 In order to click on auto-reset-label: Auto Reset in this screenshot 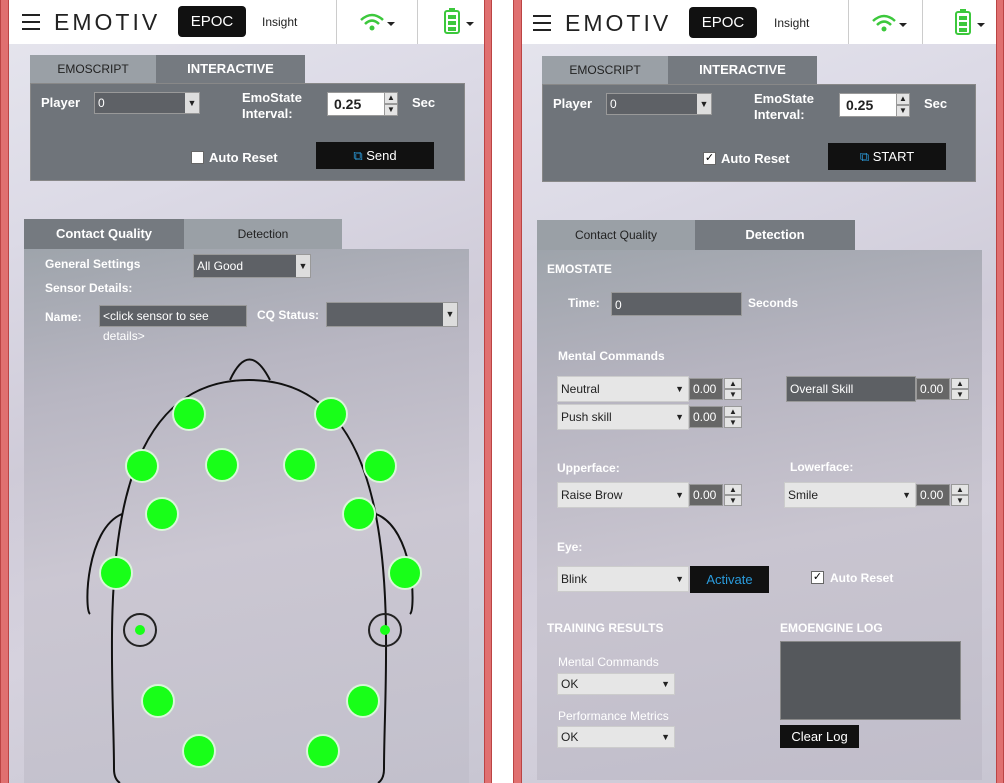, I will do `click(243, 157)`.